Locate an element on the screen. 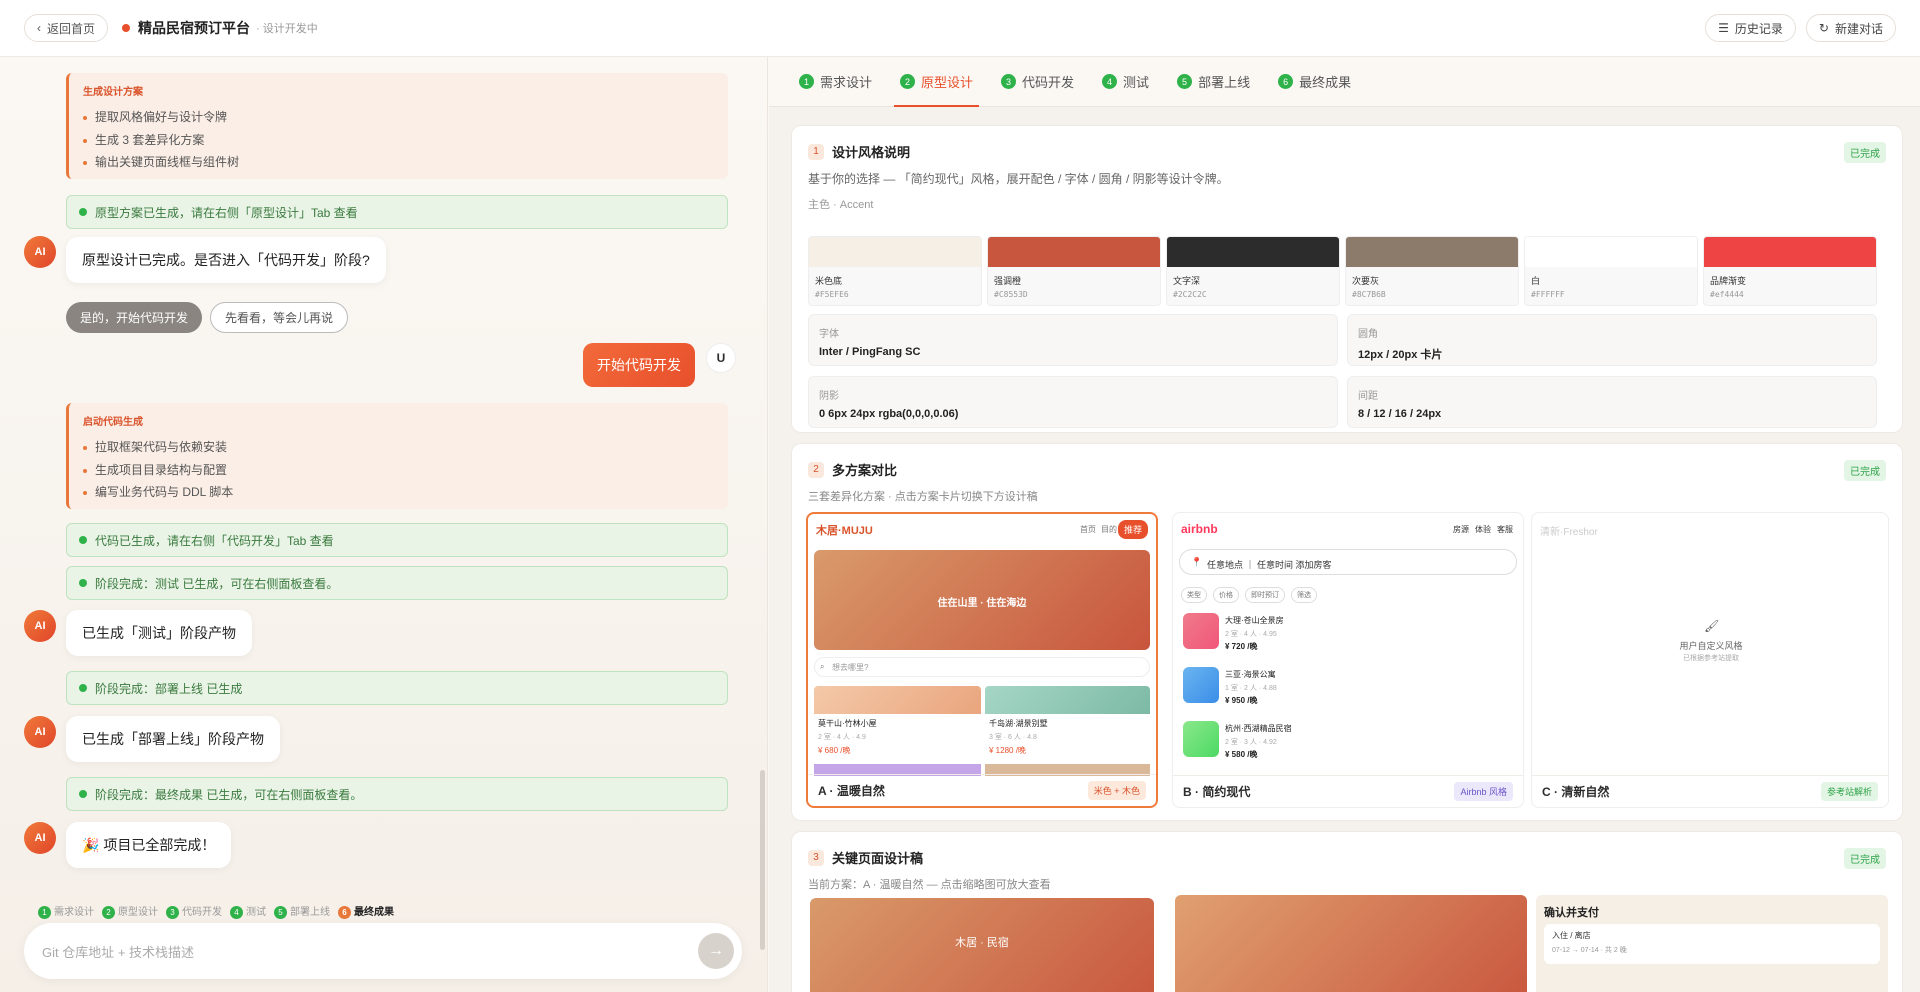 This screenshot has width=1920, height=992. tab-prototype: 2 原型设计 is located at coordinates (937, 82).